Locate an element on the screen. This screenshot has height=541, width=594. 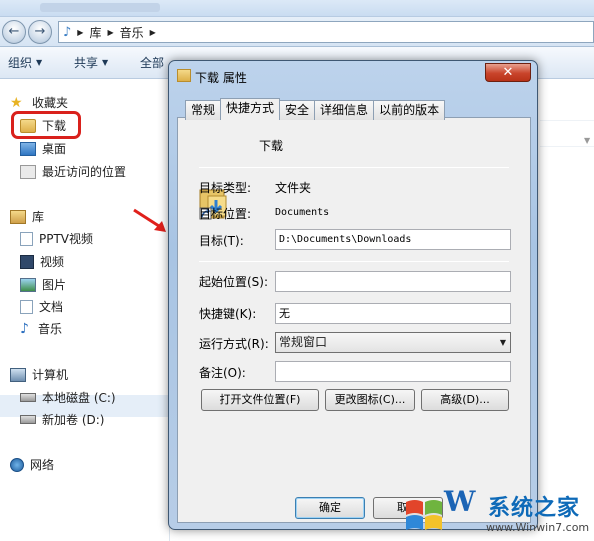
sidebar-item-local-disk: 本地磁盘 (C:) is located at coordinates (68, 397).